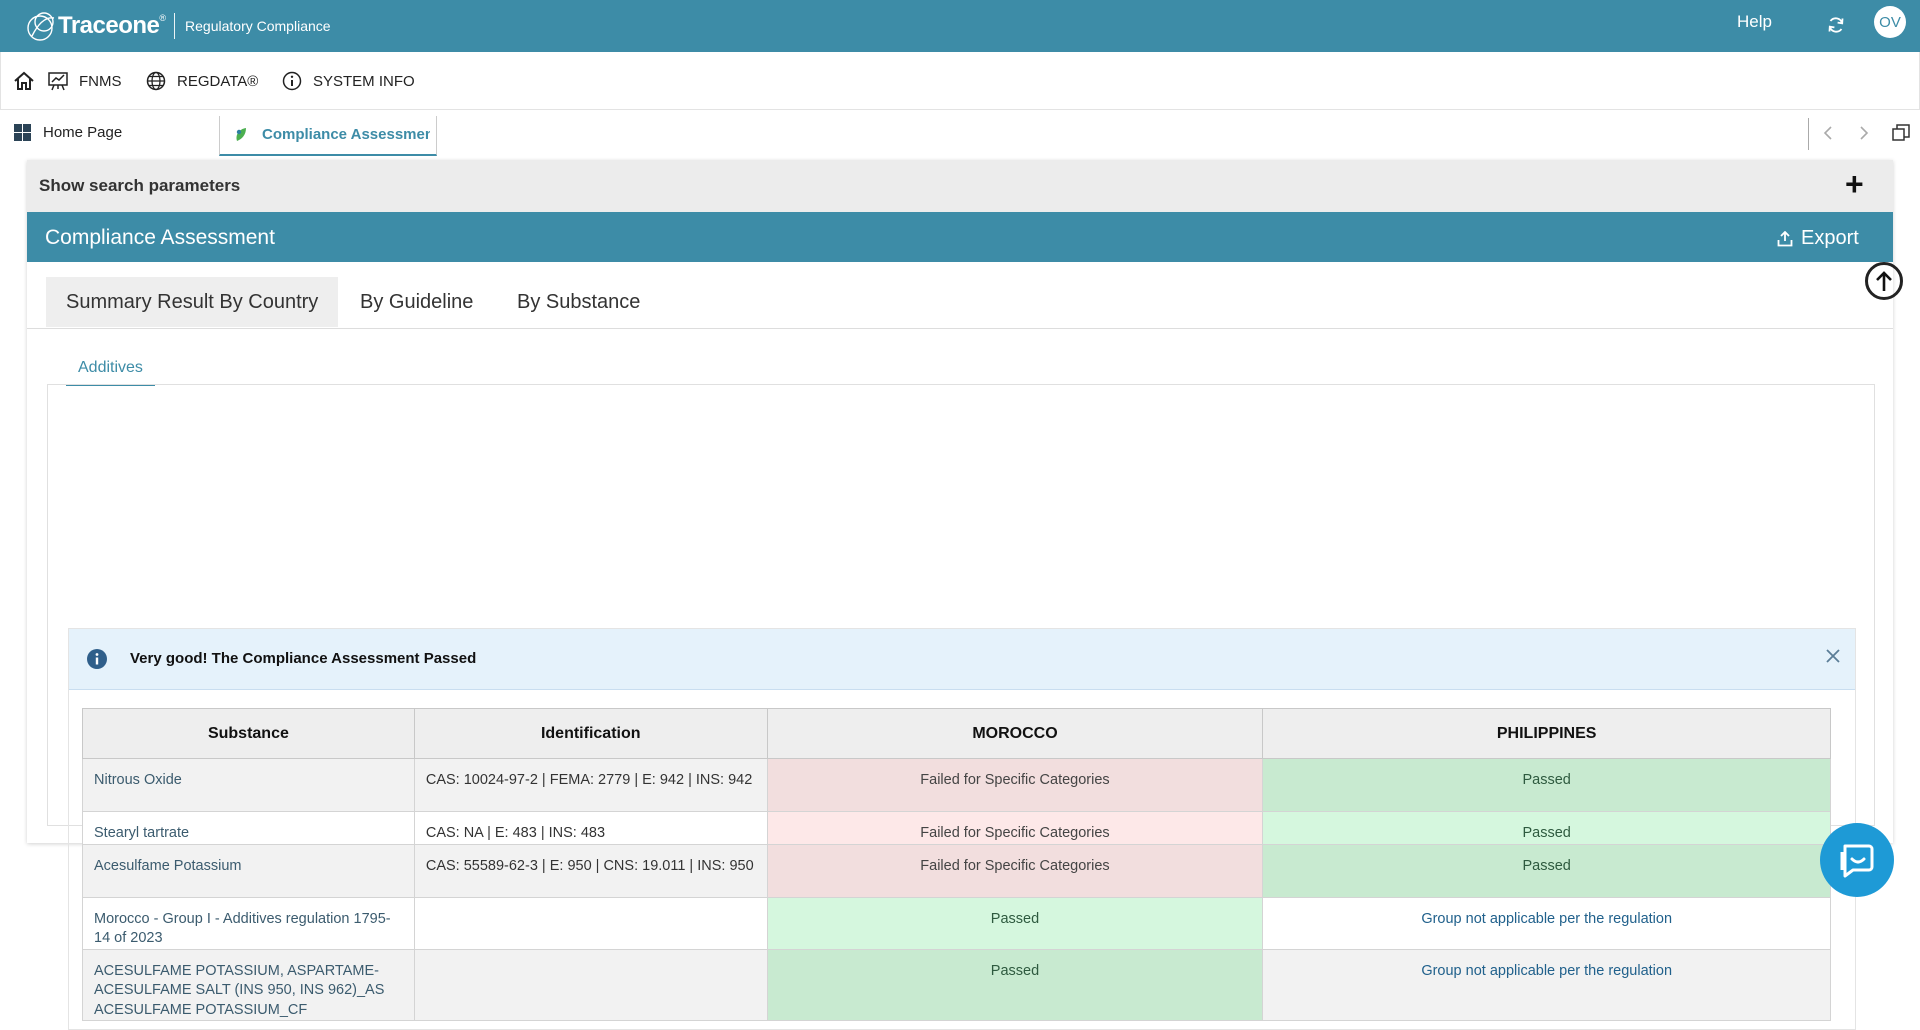 The height and width of the screenshot is (1030, 1920). Describe the element at coordinates (156, 81) in the screenshot. I see `globe-icon` at that location.